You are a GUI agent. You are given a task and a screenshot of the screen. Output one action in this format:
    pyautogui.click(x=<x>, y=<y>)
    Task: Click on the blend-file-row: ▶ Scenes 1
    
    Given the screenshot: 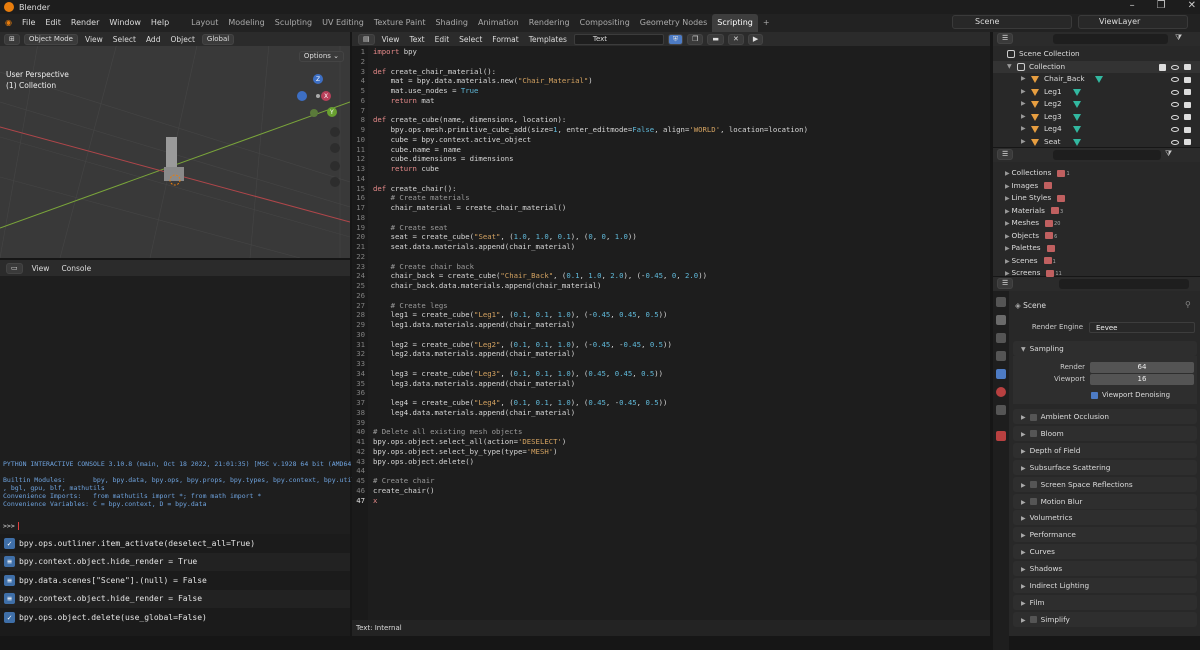 What is the action you would take?
    pyautogui.click(x=1030, y=261)
    